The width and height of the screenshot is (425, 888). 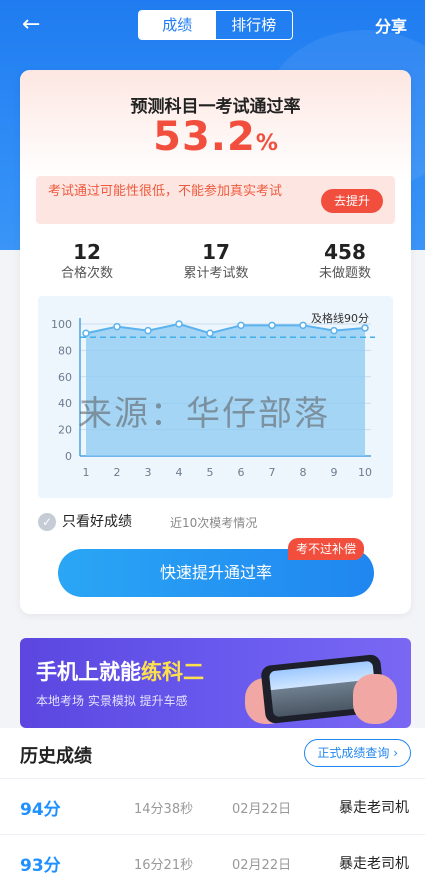 I want to click on improve-button: 去提升, so click(x=352, y=201).